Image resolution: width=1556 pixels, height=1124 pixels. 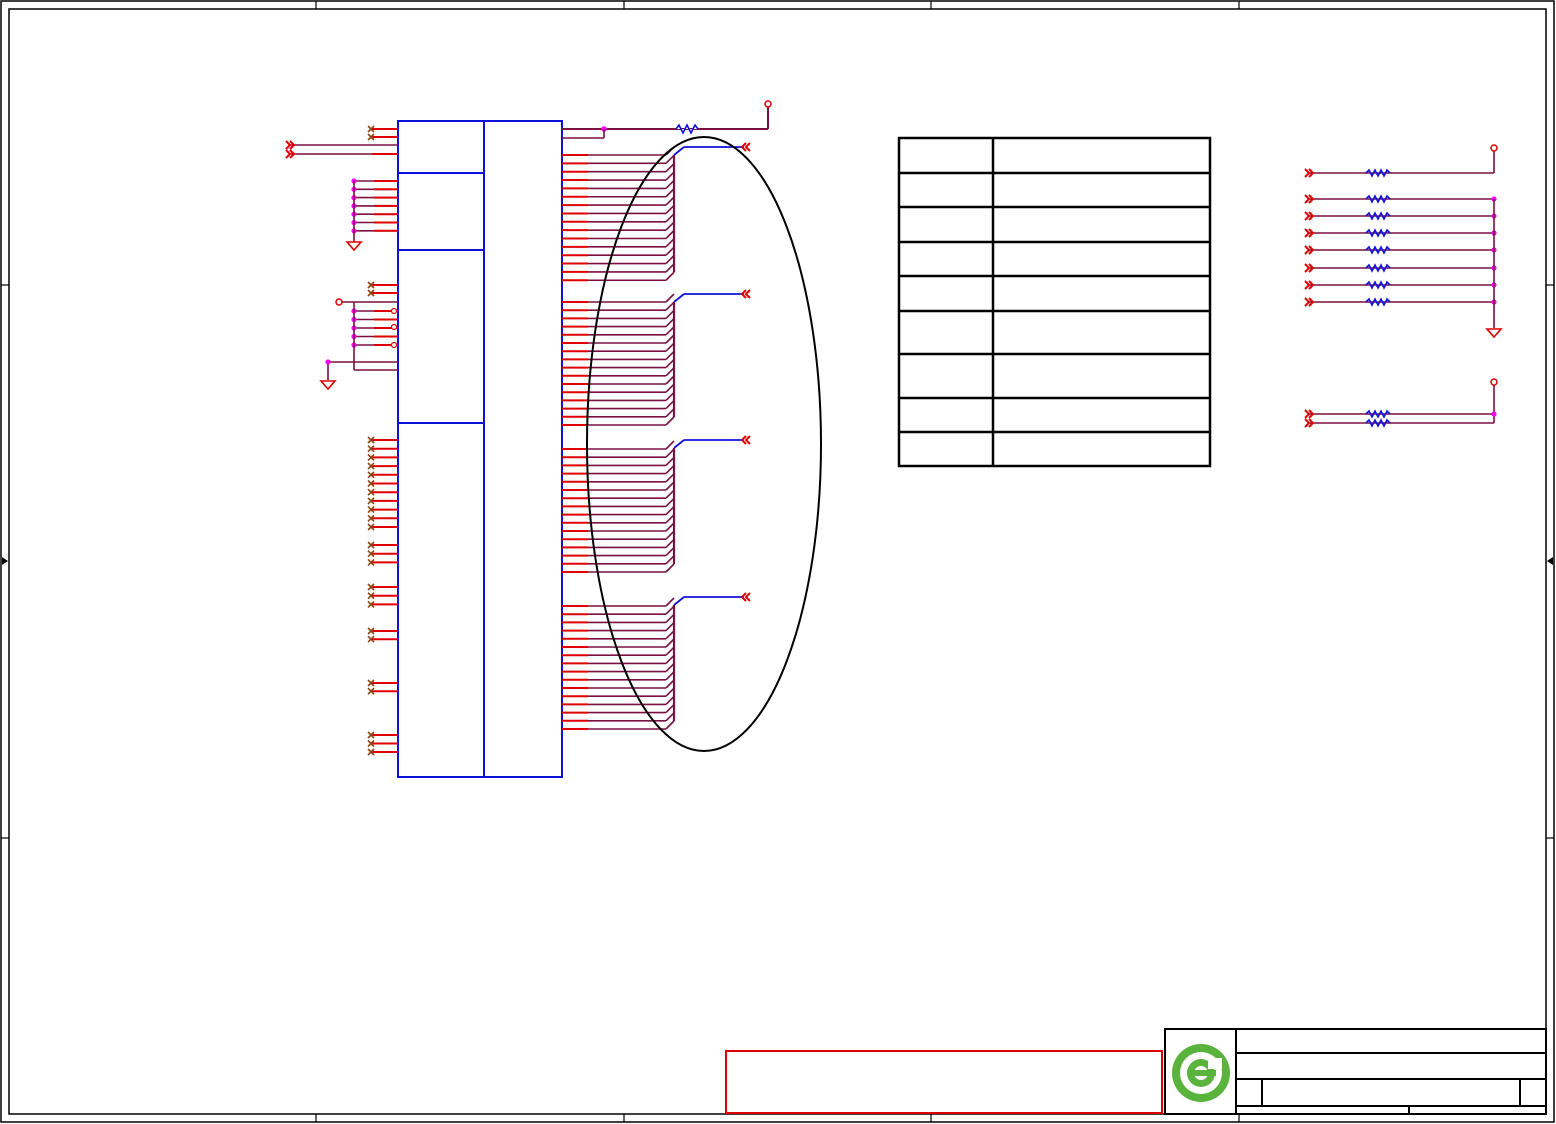 What do you see at coordinates (667, 119) in the screenshot?
I see `top-pullup-net` at bounding box center [667, 119].